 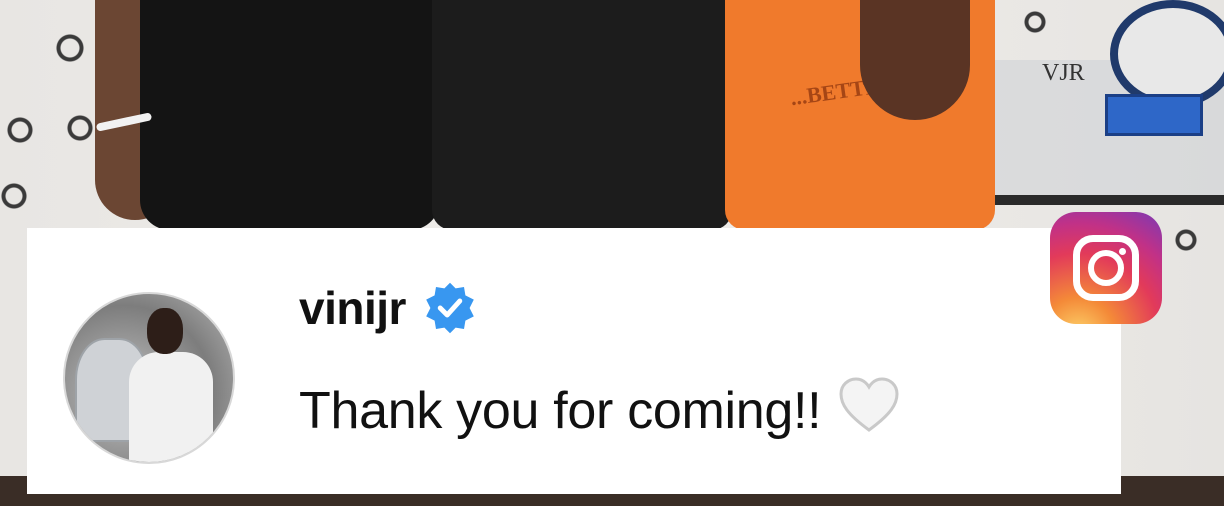 I want to click on camera-glyph-icon, so click(x=1106, y=268).